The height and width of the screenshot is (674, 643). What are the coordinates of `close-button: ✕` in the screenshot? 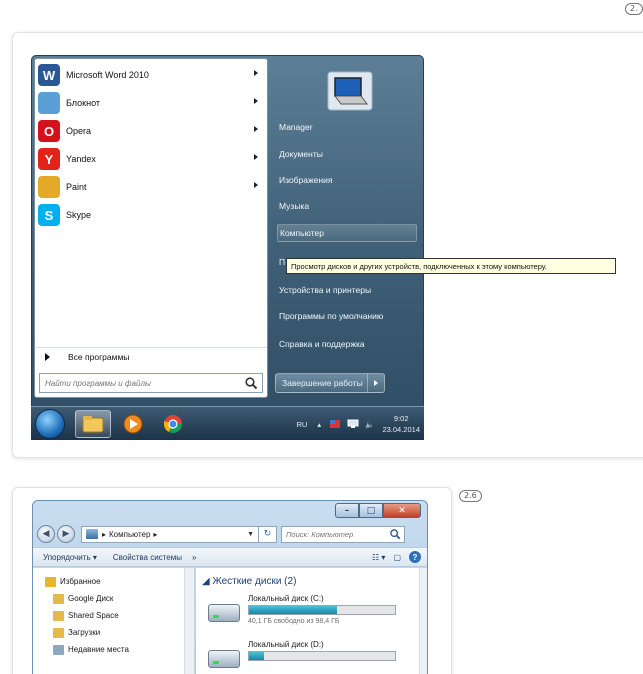 It's located at (402, 510).